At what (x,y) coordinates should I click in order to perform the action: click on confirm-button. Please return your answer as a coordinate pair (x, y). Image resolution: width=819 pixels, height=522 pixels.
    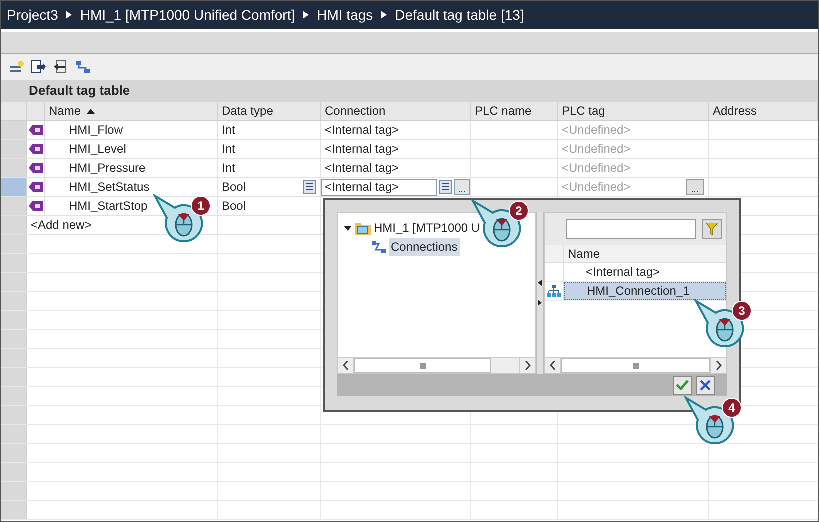
    Looking at the image, I should click on (682, 385).